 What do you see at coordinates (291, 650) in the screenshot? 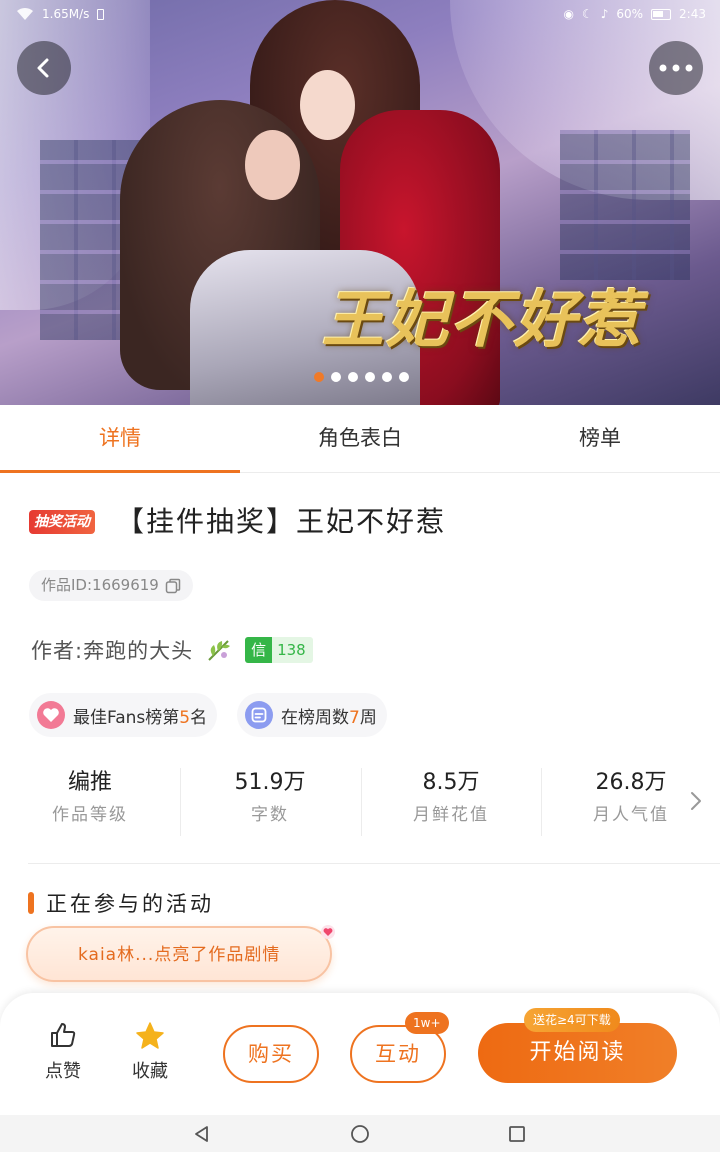
I see `credit-count: 138` at bounding box center [291, 650].